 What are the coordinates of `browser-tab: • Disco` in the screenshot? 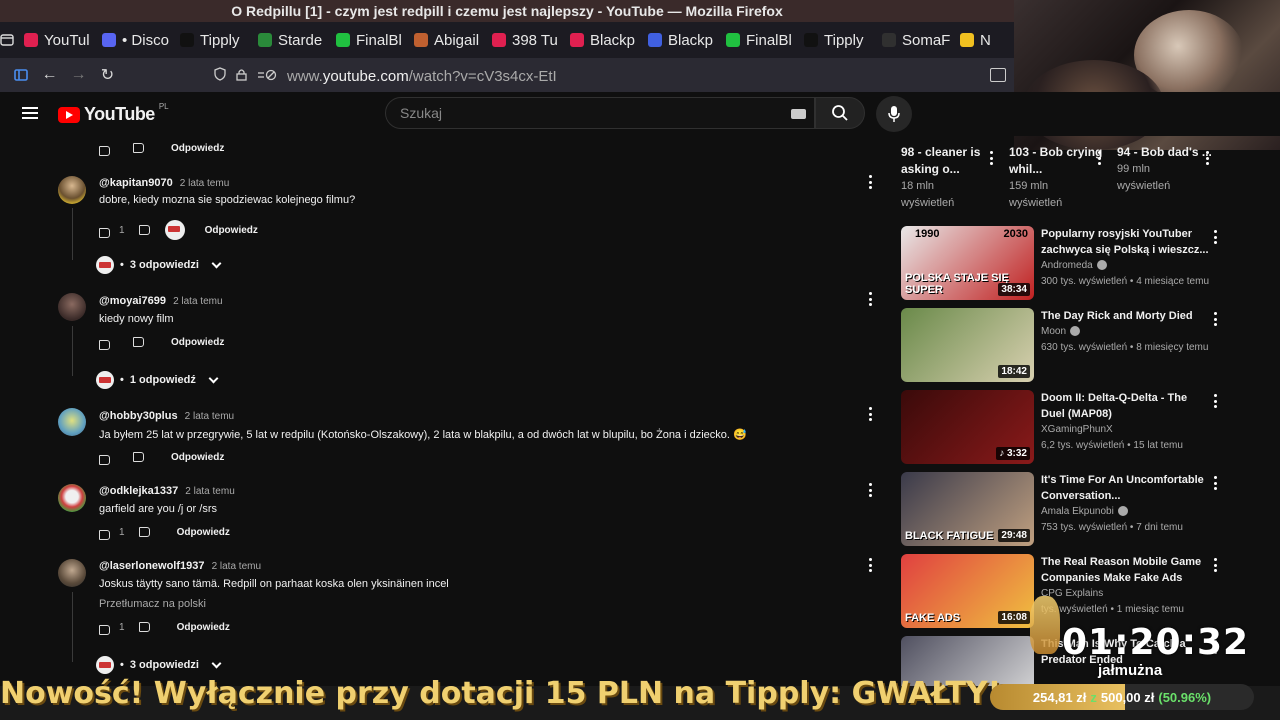 It's located at (131, 40).